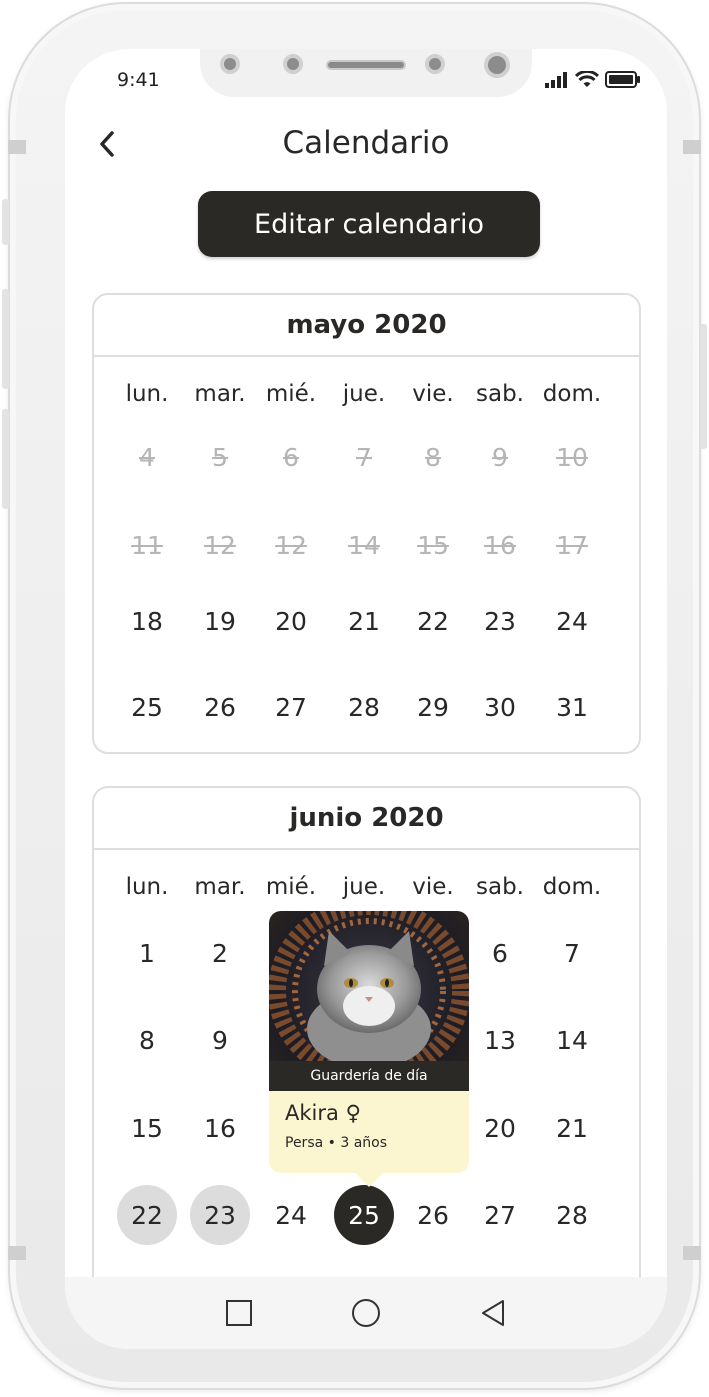 This screenshot has width=709, height=1397. Describe the element at coordinates (572, 457) in the screenshot. I see `calendar-day-past: 10` at that location.